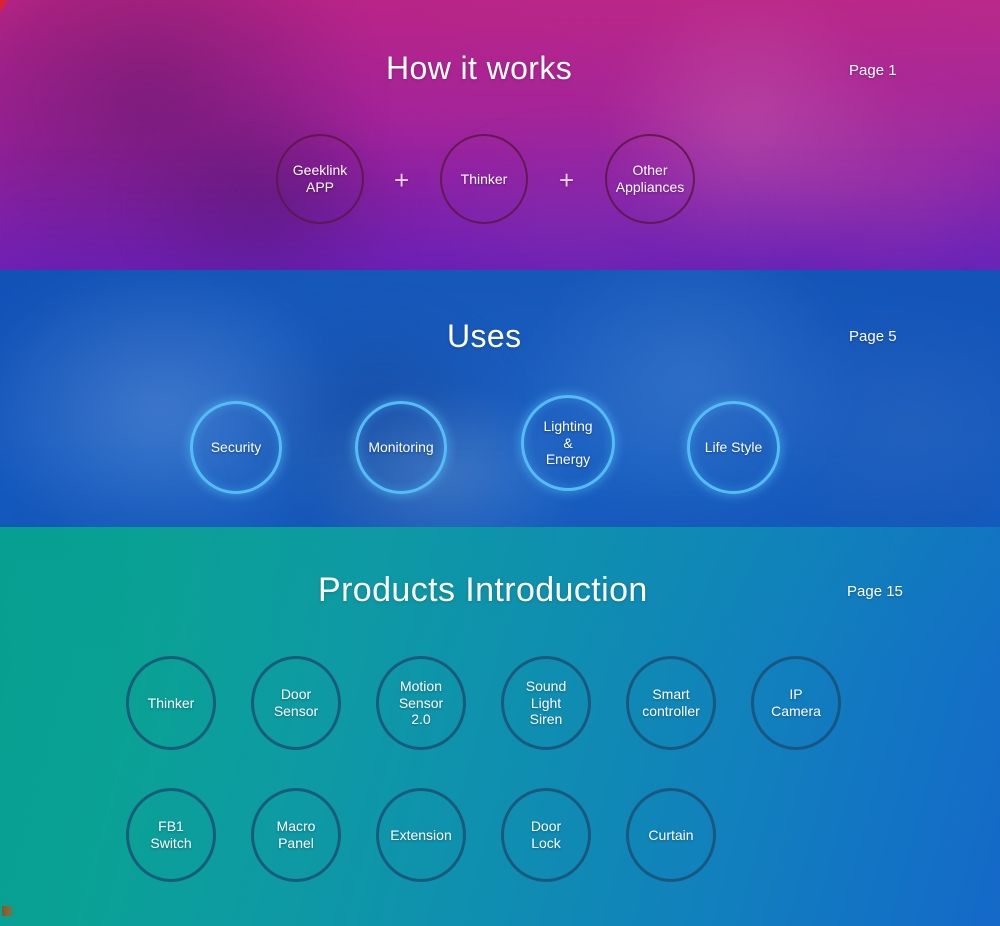 Image resolution: width=1000 pixels, height=926 pixels. What do you see at coordinates (484, 336) in the screenshot?
I see `section-title-uses: Uses` at bounding box center [484, 336].